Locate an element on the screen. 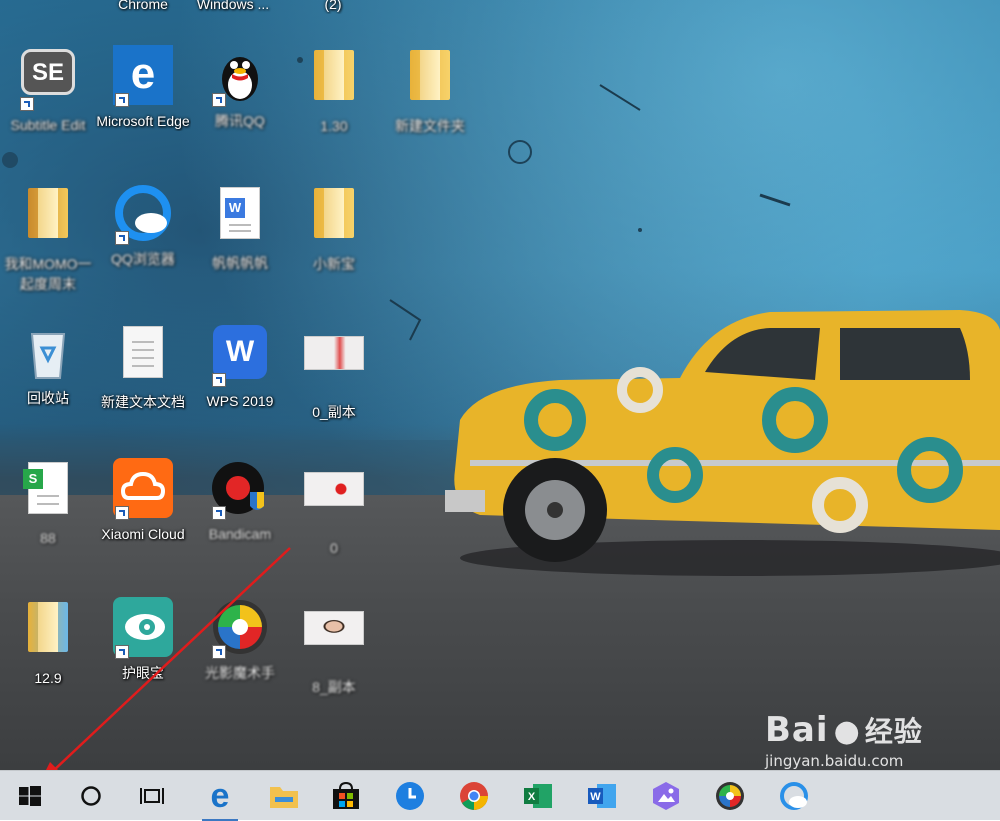  desktop-icon-qq-browser: QQ浏览器 is located at coordinates (143, 226).